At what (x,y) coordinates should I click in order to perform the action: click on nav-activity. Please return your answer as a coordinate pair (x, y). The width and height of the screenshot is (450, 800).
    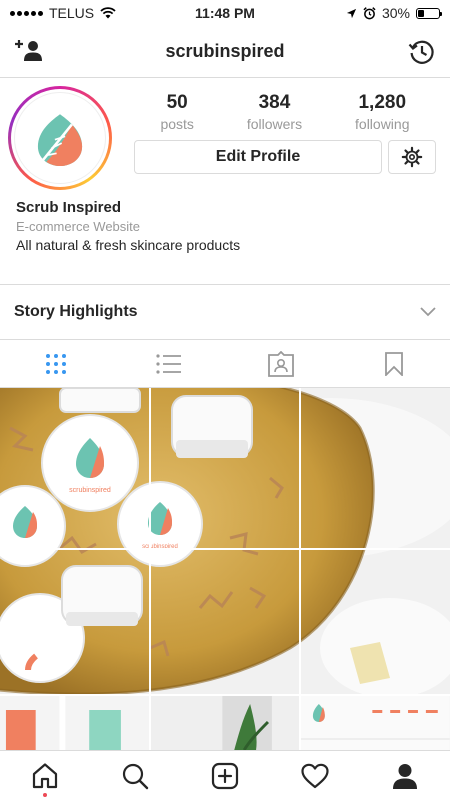
    Looking at the image, I should click on (315, 775).